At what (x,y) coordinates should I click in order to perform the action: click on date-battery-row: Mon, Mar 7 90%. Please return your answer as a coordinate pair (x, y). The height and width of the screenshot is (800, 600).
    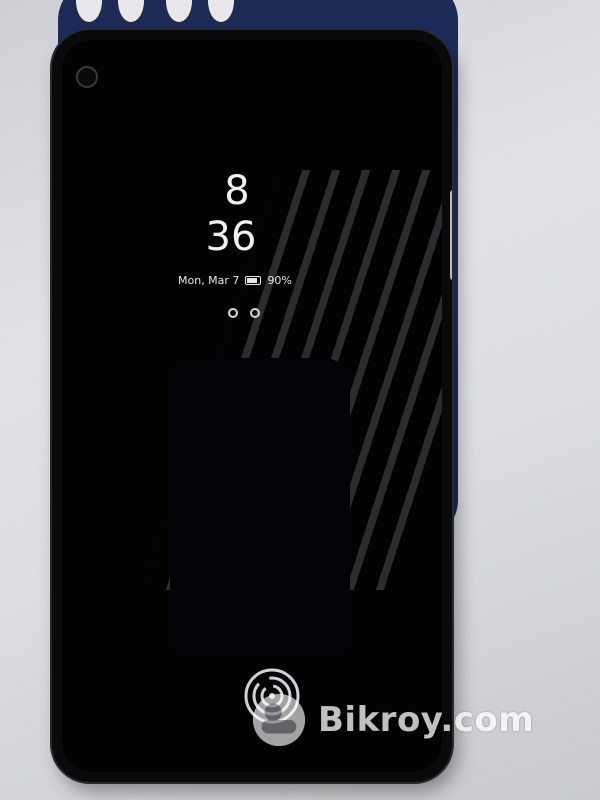
    Looking at the image, I should click on (258, 280).